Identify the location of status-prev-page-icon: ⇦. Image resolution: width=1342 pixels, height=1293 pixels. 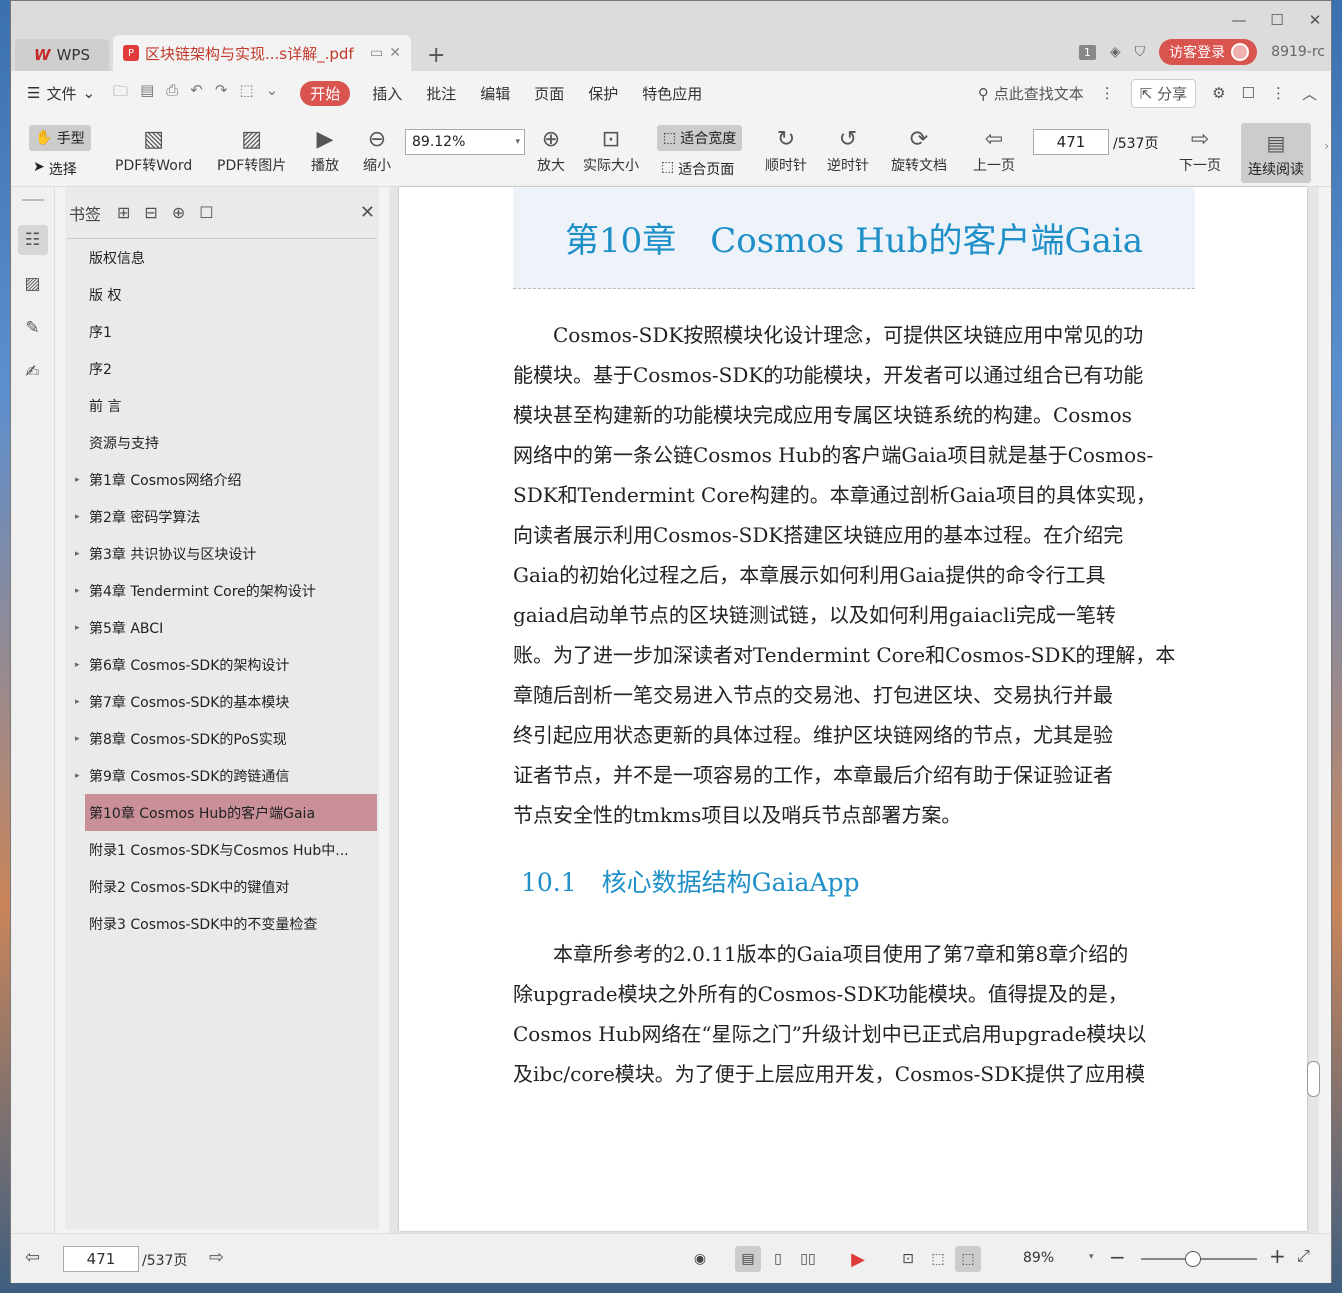
(32, 1257).